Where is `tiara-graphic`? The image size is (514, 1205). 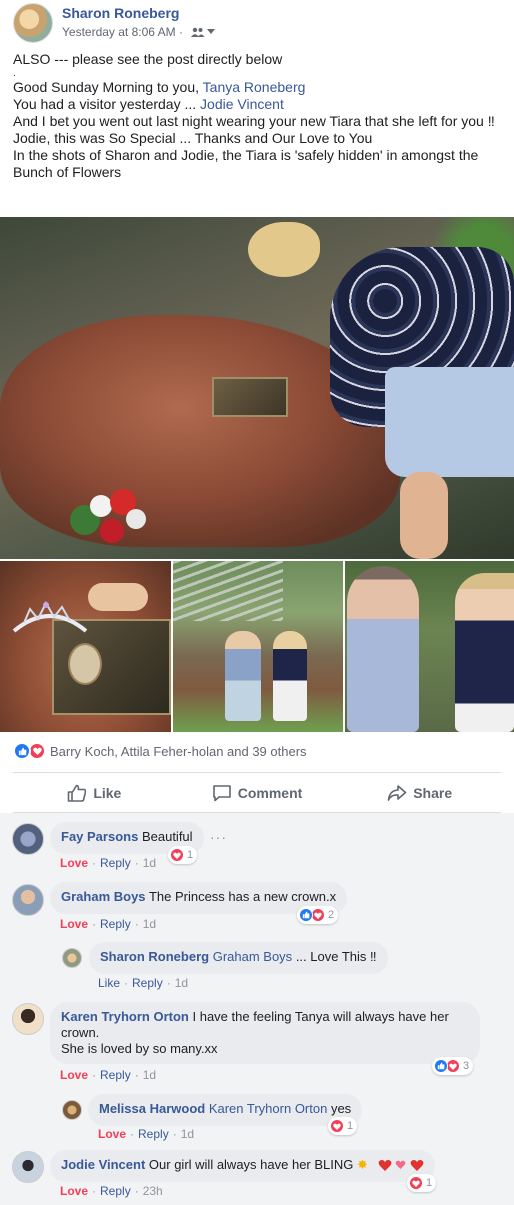
tiara-graphic is located at coordinates (50, 616).